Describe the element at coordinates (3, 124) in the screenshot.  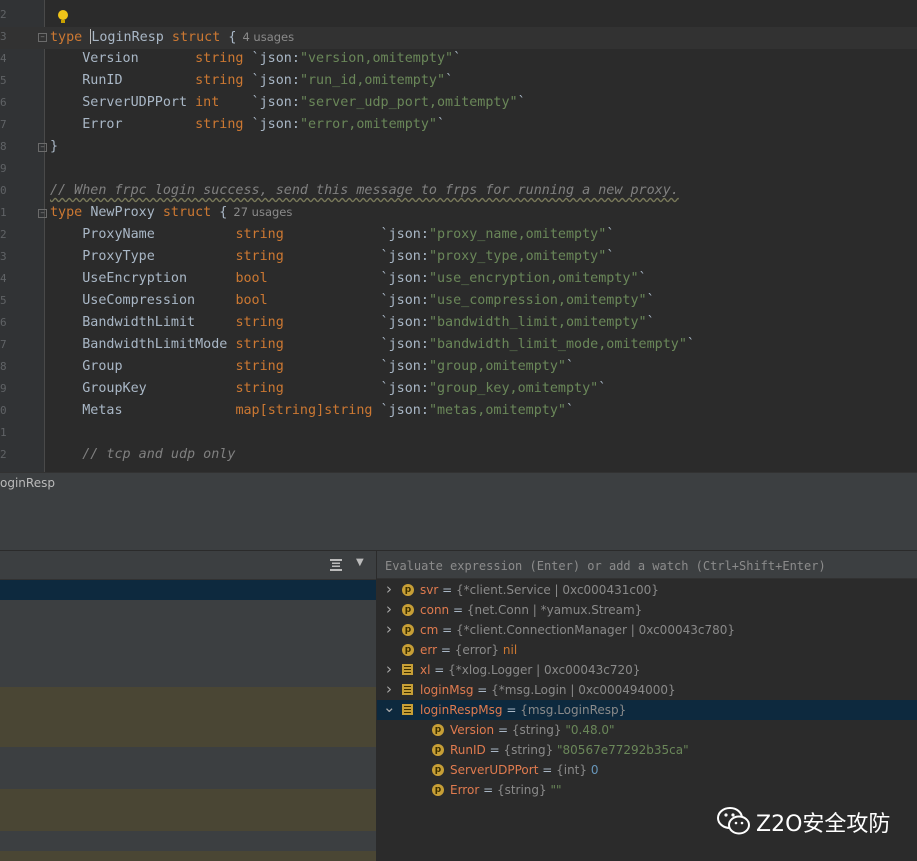
I see `line-number: 7` at that location.